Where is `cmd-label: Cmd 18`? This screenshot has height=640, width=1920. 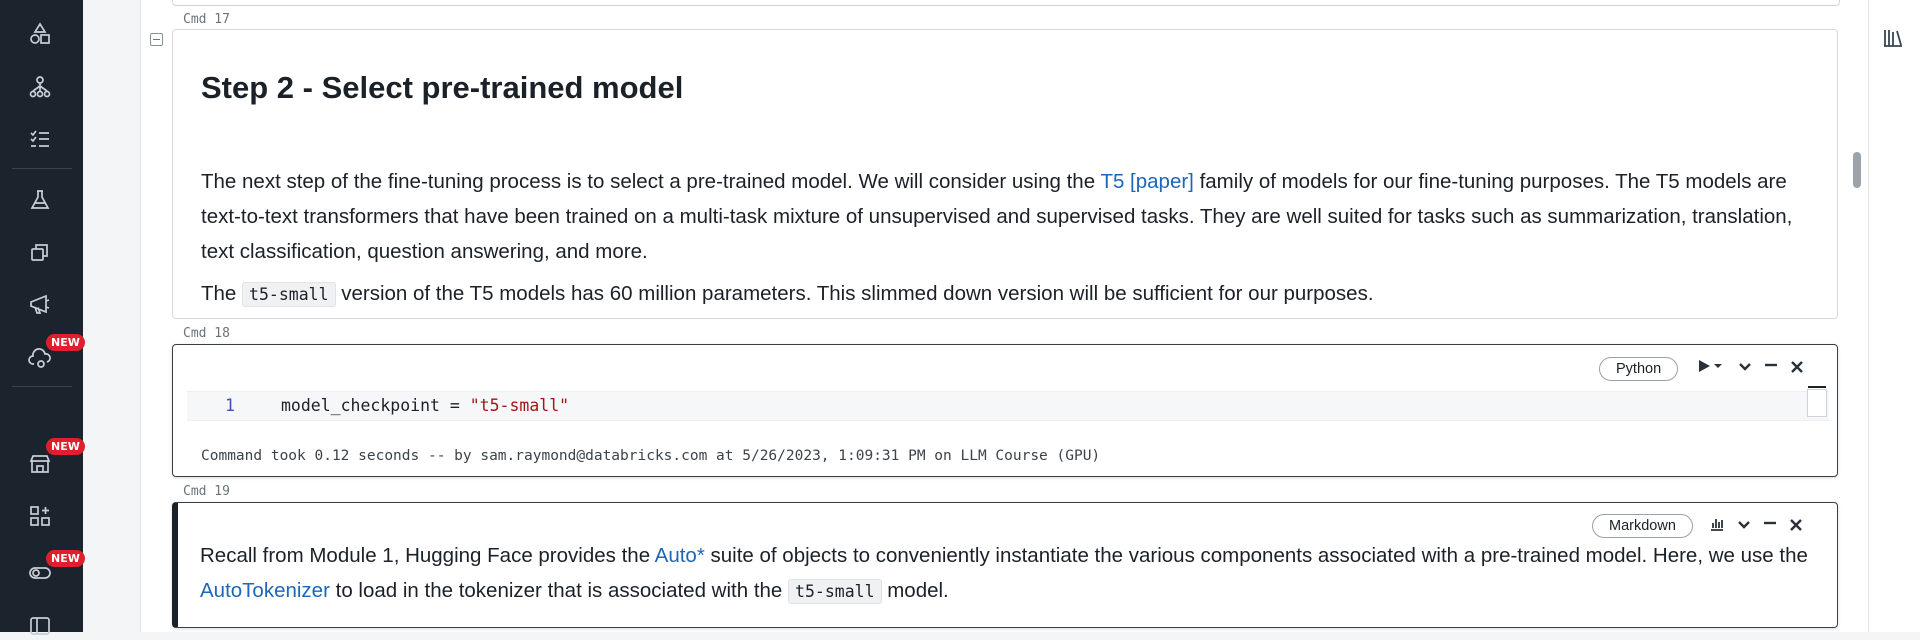 cmd-label: Cmd 18 is located at coordinates (206, 333).